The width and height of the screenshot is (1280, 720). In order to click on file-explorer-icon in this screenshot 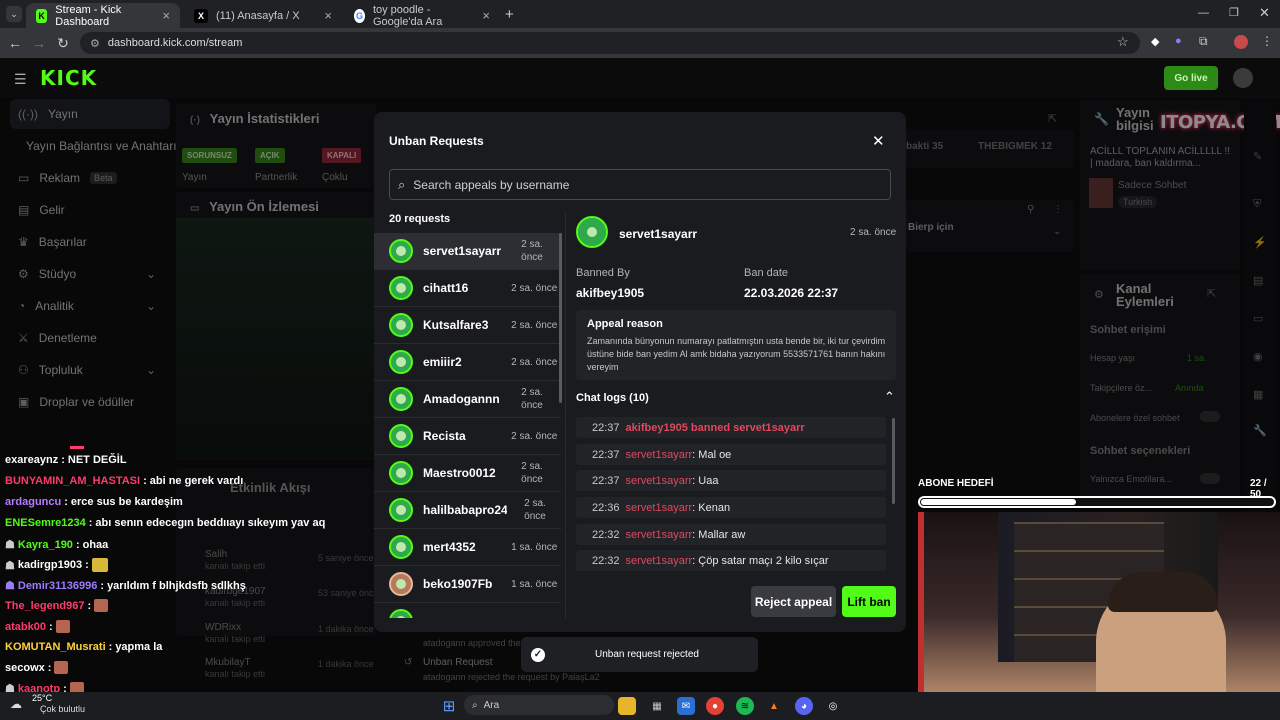, I will do `click(627, 706)`.